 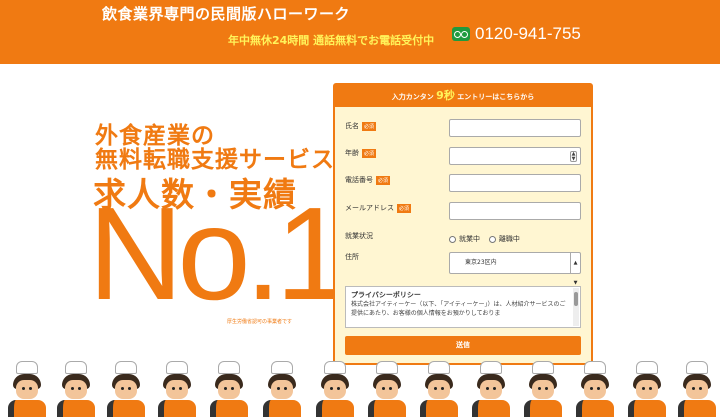 I want to click on staff-illustration, so click(x=360, y=386).